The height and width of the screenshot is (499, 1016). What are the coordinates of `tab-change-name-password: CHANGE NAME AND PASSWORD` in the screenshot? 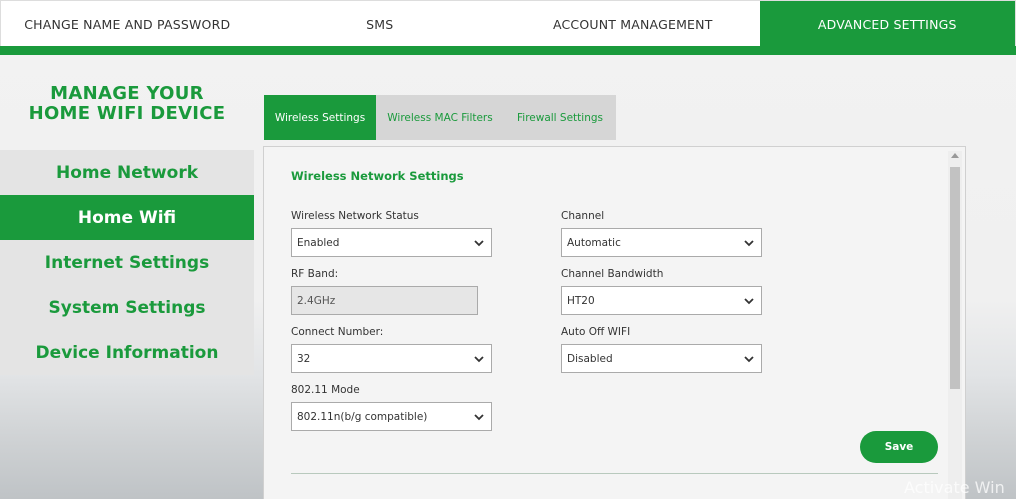 It's located at (127, 24).